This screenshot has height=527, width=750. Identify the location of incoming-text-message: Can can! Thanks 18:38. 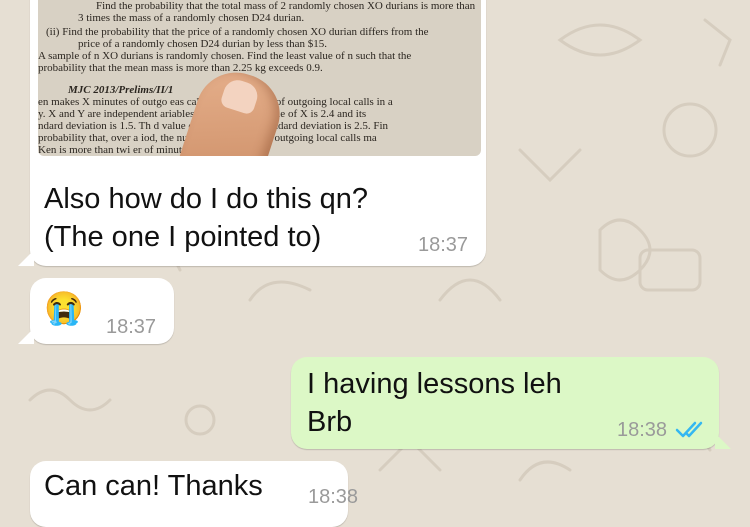
(194, 494).